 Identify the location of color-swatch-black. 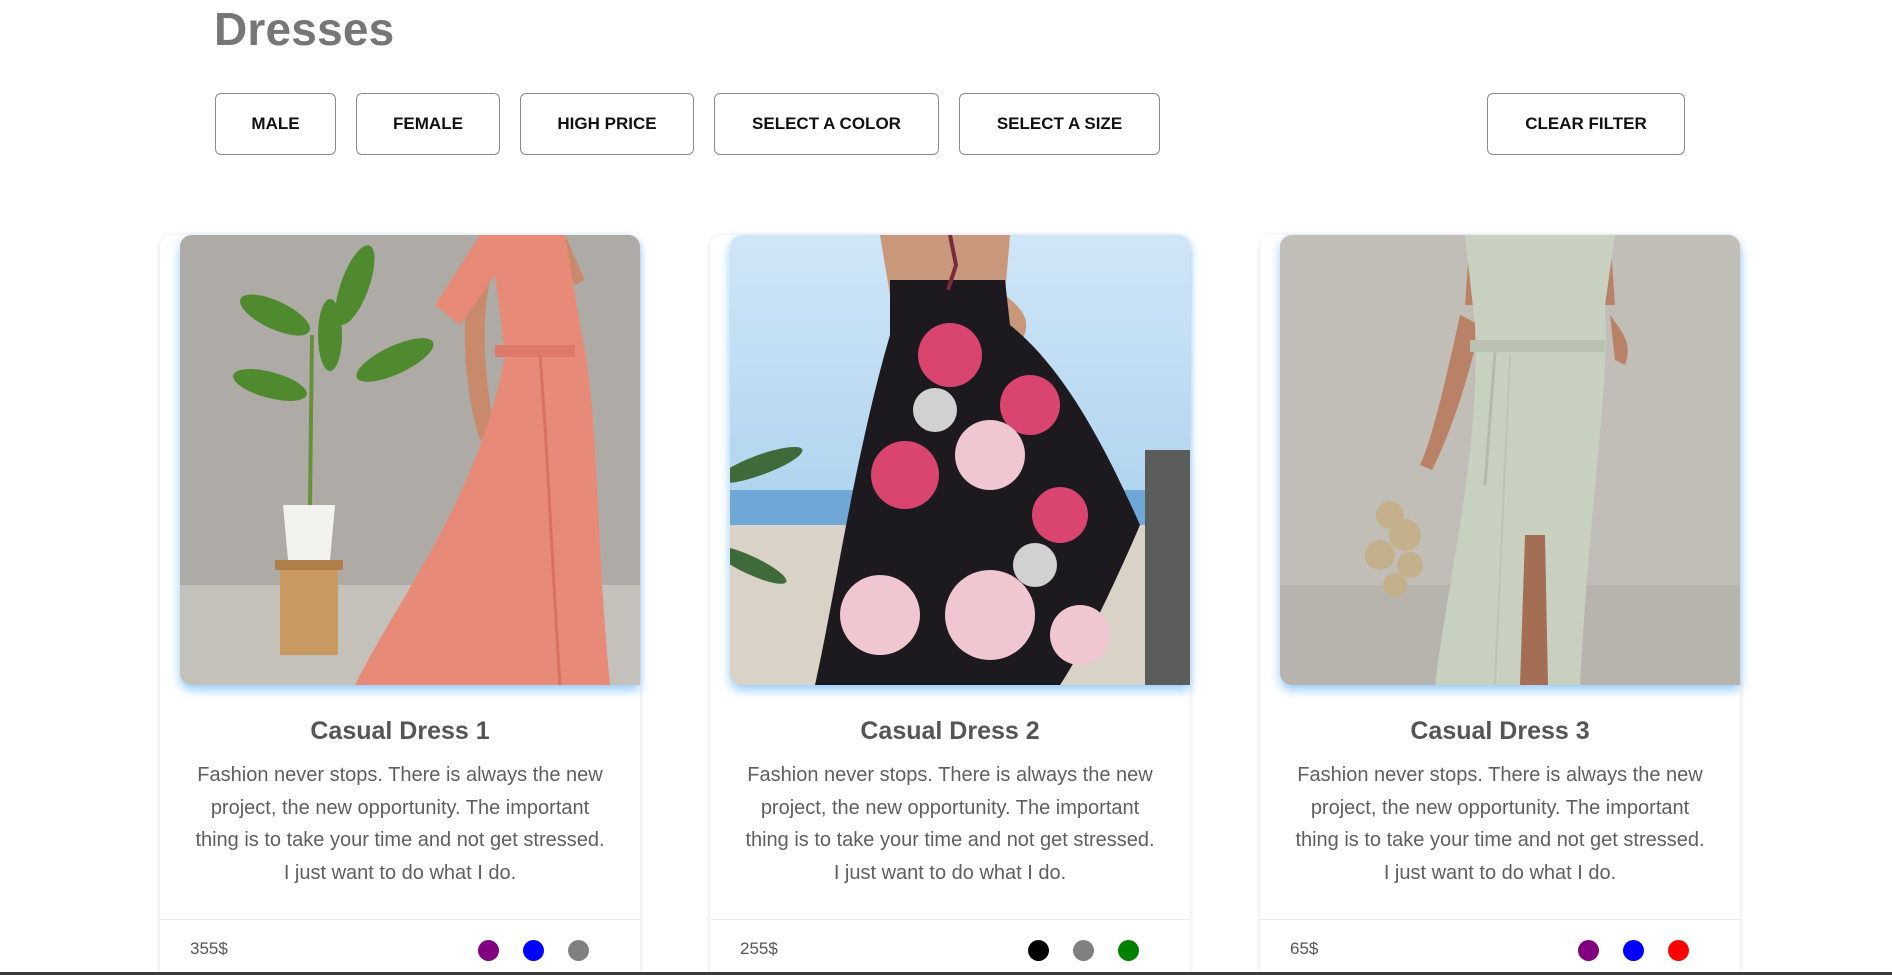
(1038, 950).